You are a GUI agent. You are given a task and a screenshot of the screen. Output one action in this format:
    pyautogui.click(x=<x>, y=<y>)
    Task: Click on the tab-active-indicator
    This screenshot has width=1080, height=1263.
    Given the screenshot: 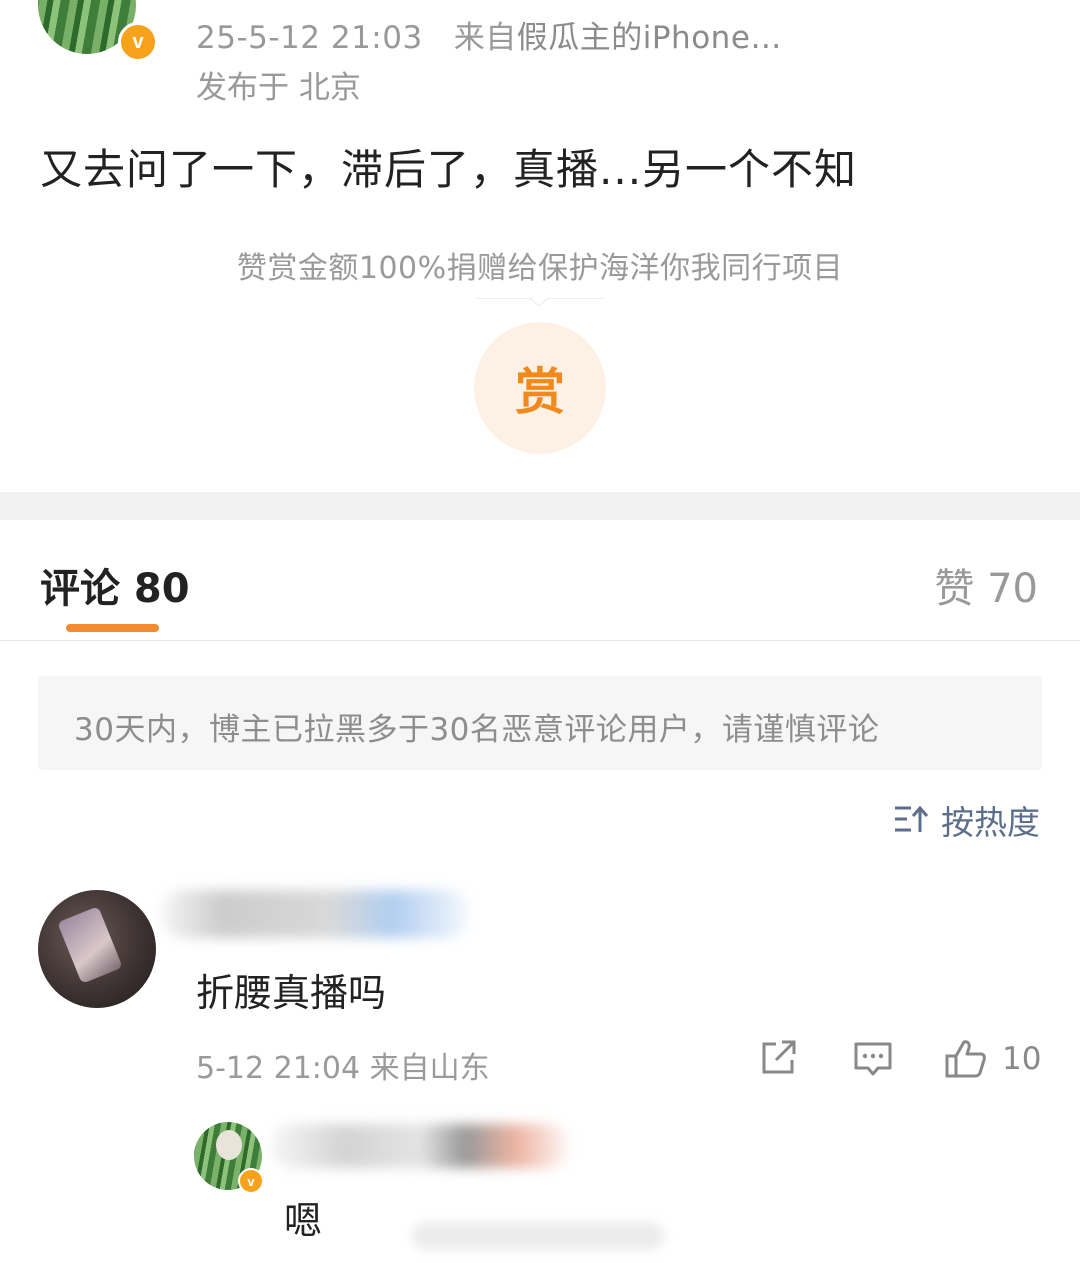 What is the action you would take?
    pyautogui.click(x=112, y=628)
    